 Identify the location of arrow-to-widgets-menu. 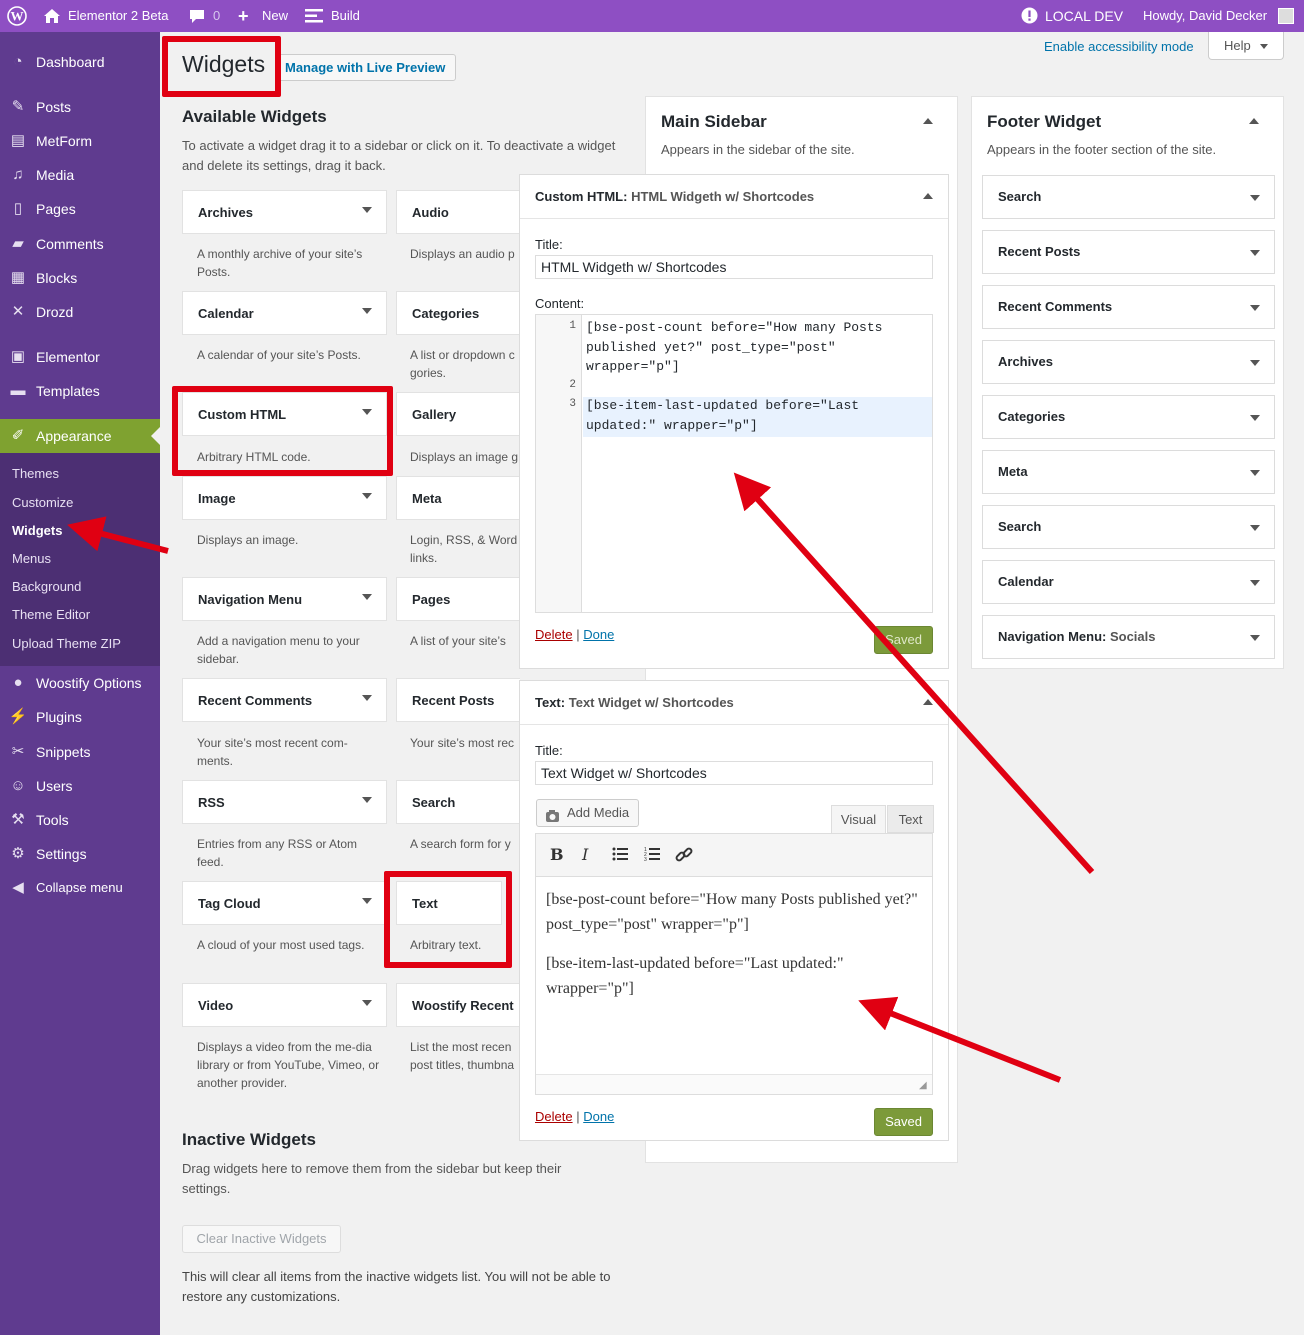
(118, 535).